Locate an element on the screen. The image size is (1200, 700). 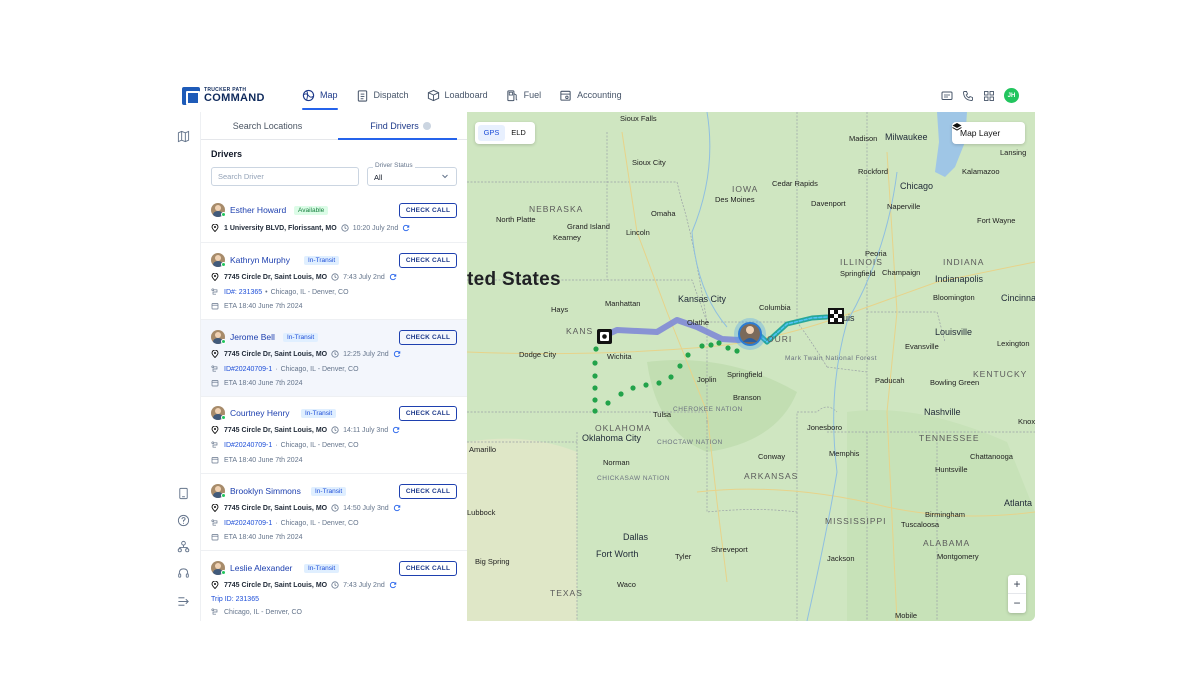
eld-option: ELD is located at coordinates (518, 133).